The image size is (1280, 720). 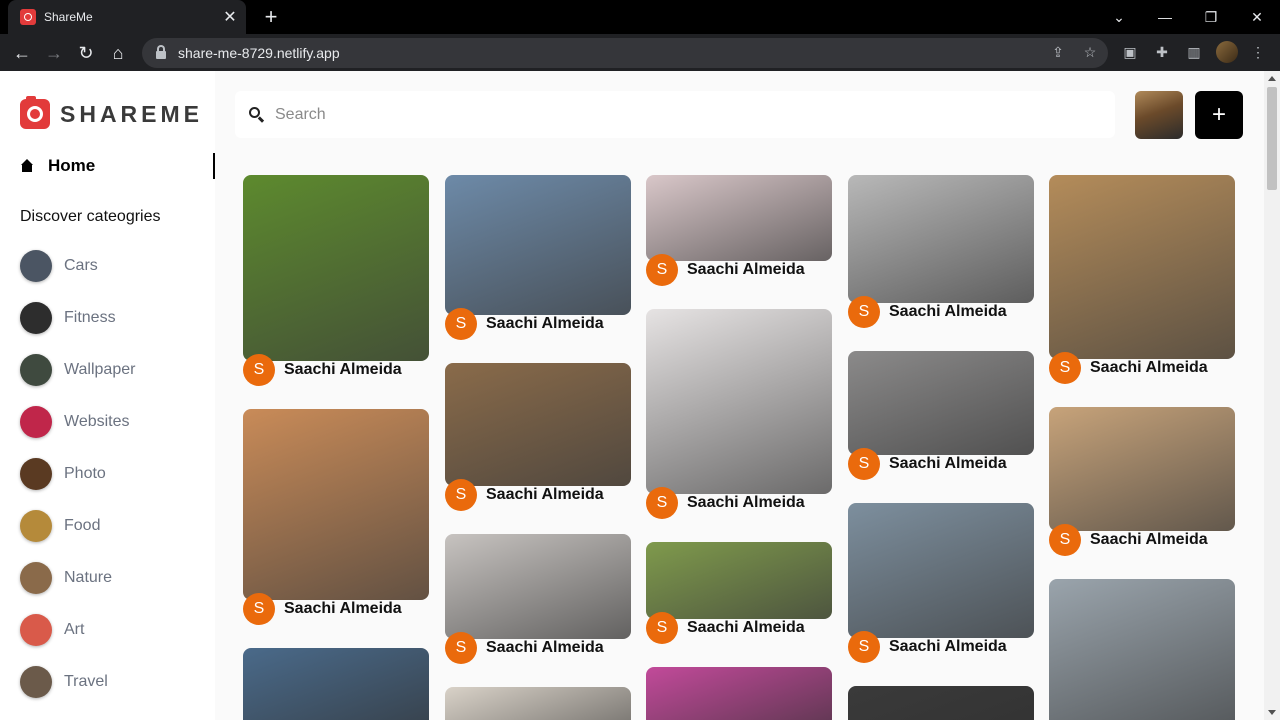 What do you see at coordinates (271, 17) in the screenshot?
I see `new-tab-icon: +` at bounding box center [271, 17].